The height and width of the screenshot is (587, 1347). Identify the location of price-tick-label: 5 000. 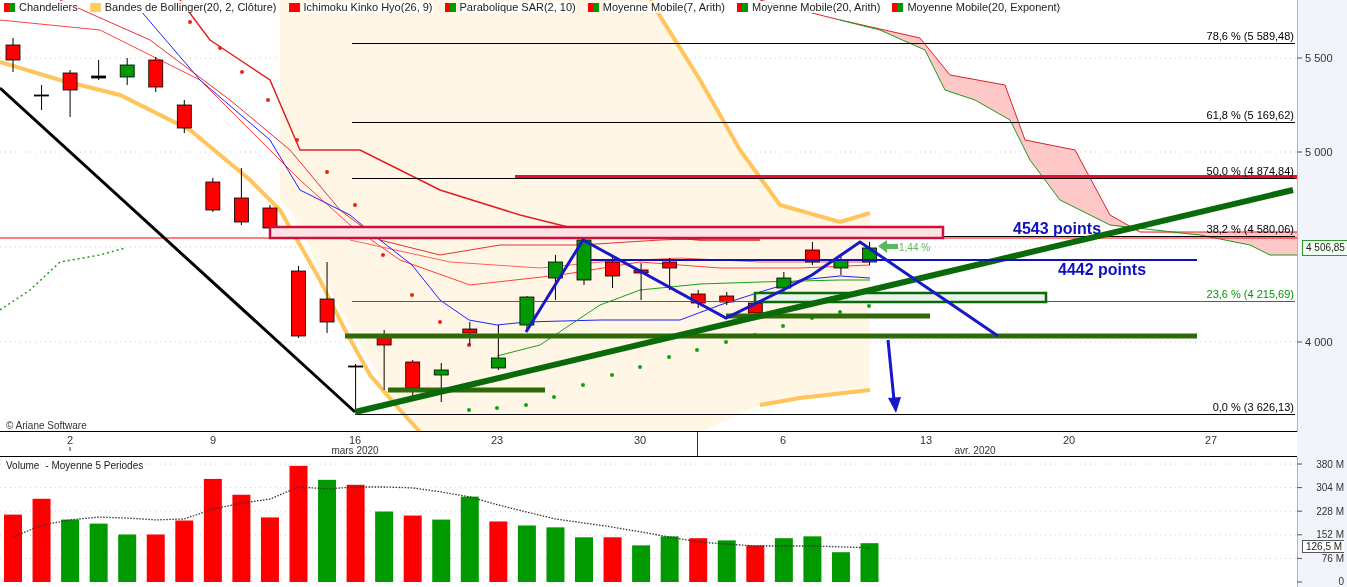
(1319, 152).